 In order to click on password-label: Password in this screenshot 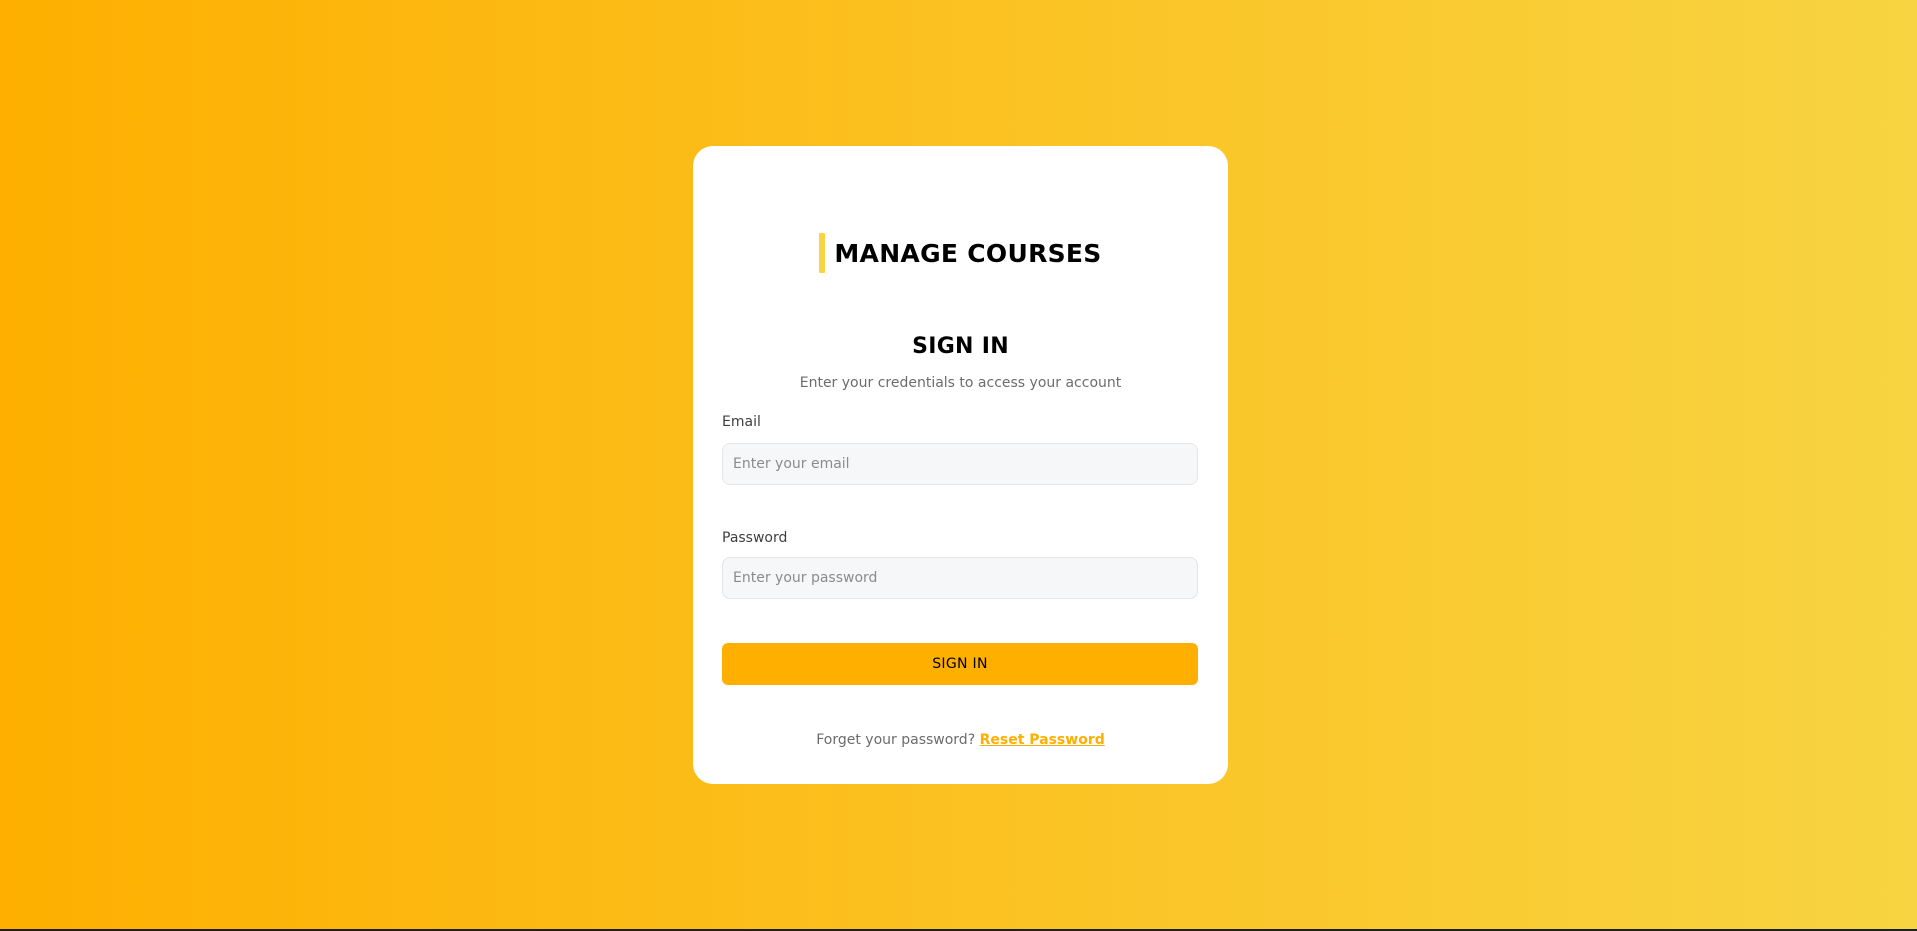, I will do `click(755, 538)`.